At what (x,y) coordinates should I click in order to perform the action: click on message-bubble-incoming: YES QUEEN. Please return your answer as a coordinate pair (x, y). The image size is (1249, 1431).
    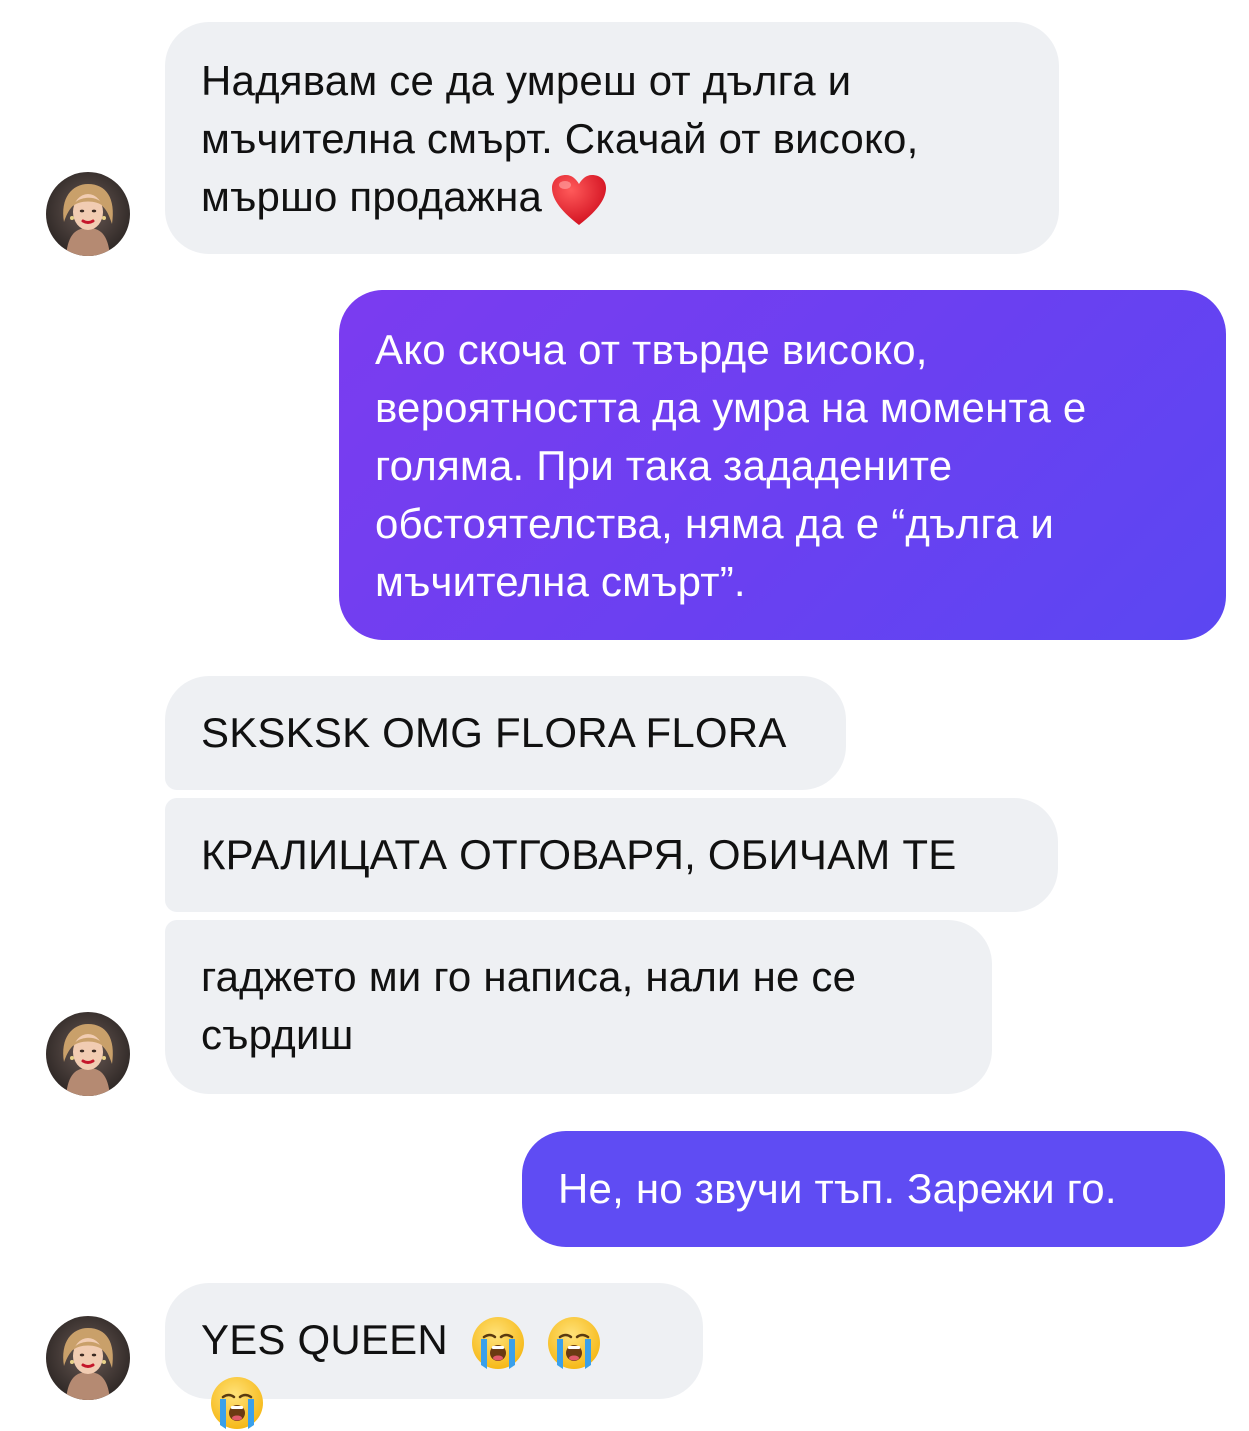
    Looking at the image, I should click on (434, 1356).